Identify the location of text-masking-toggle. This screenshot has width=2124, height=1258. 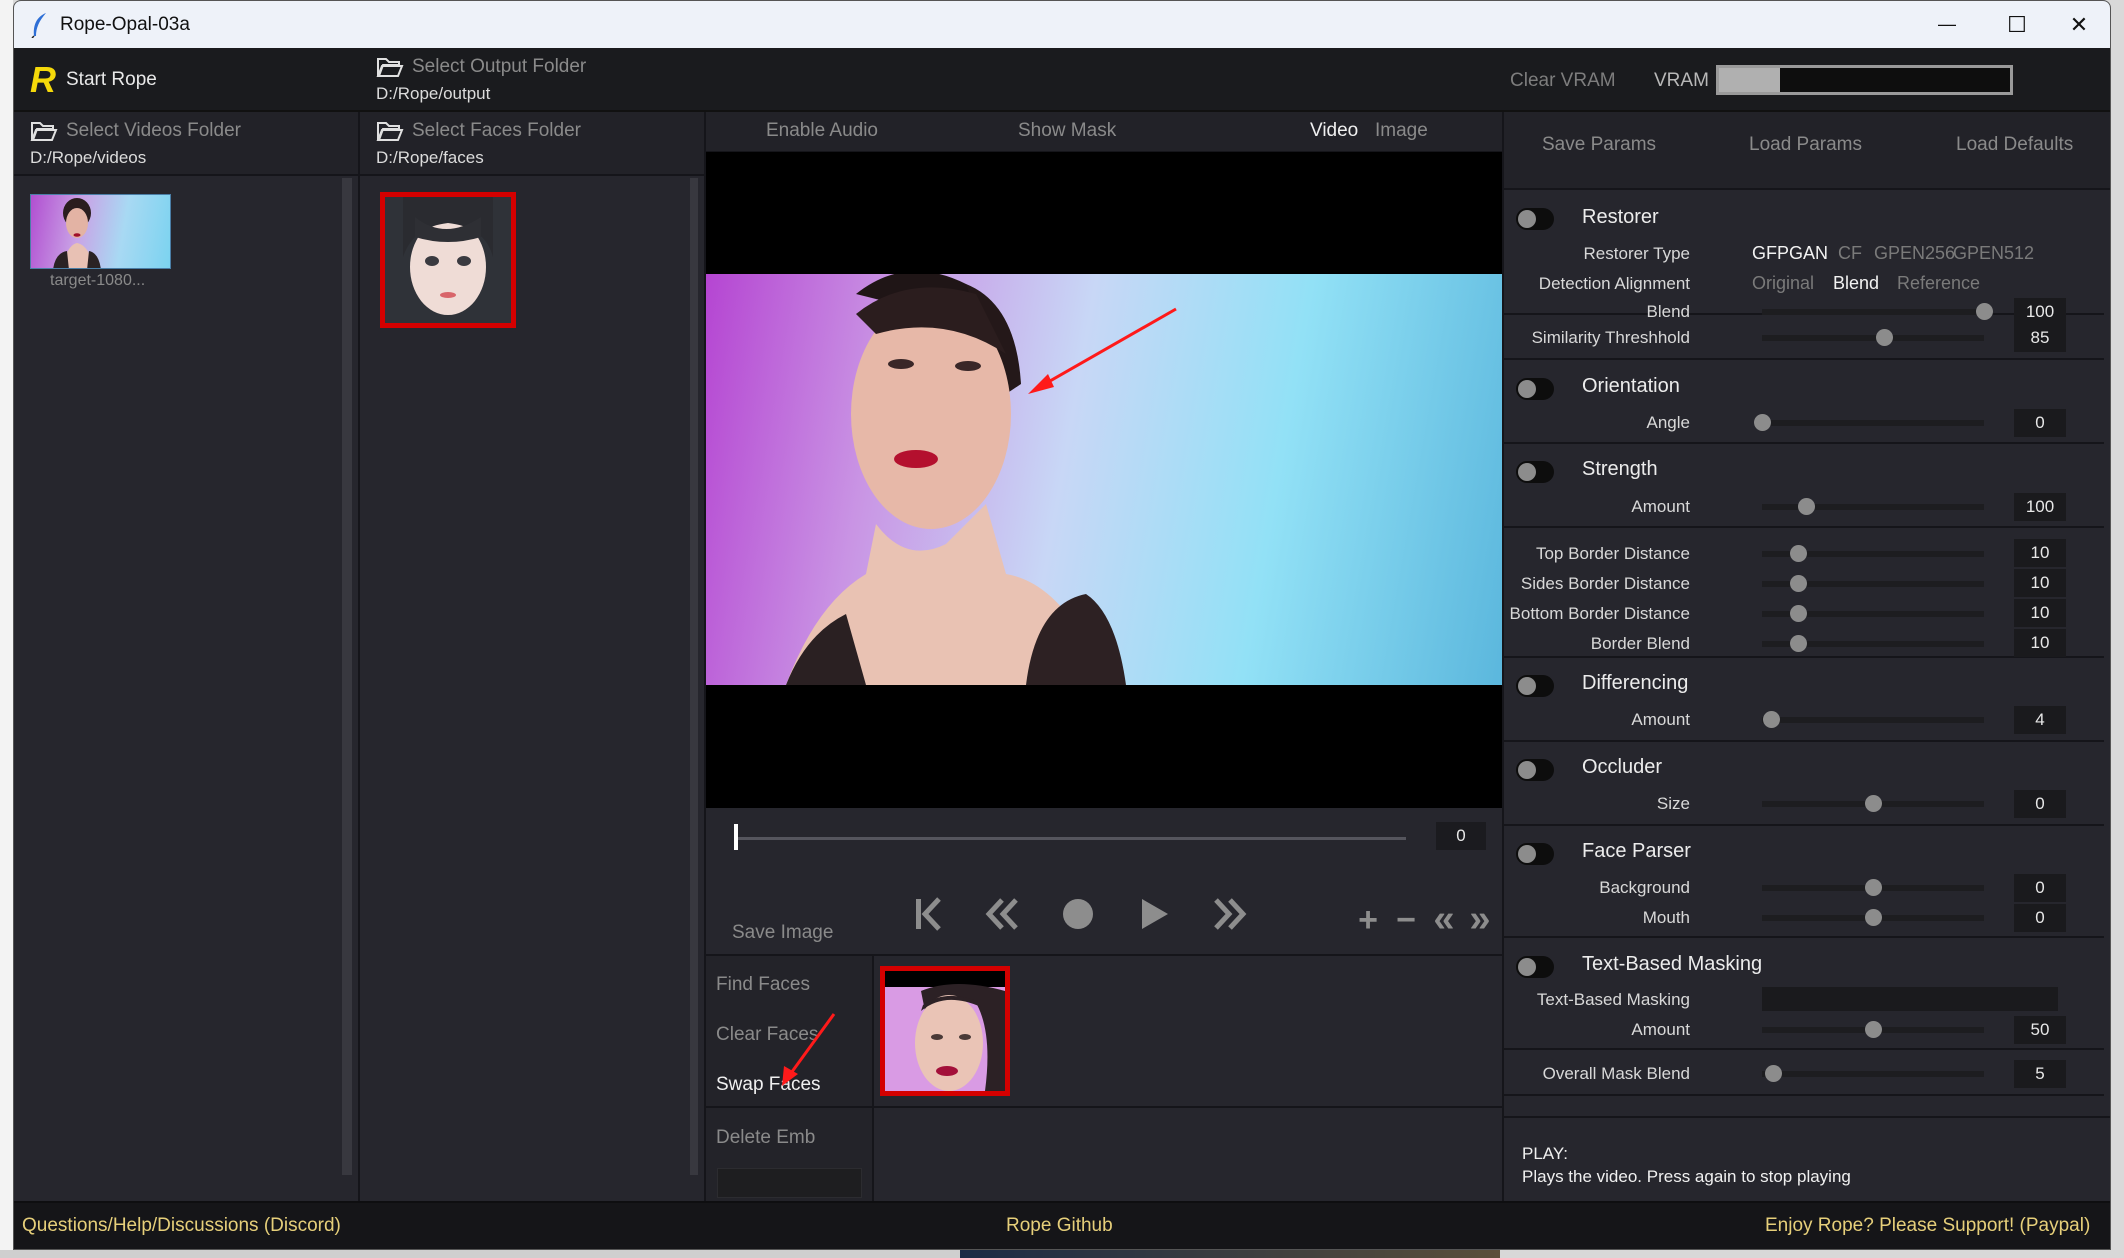
(1535, 967).